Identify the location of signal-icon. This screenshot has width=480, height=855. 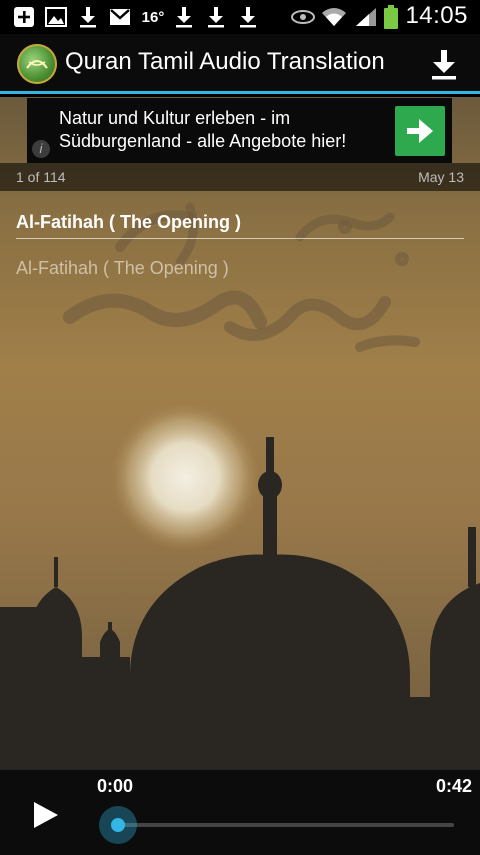
(366, 17).